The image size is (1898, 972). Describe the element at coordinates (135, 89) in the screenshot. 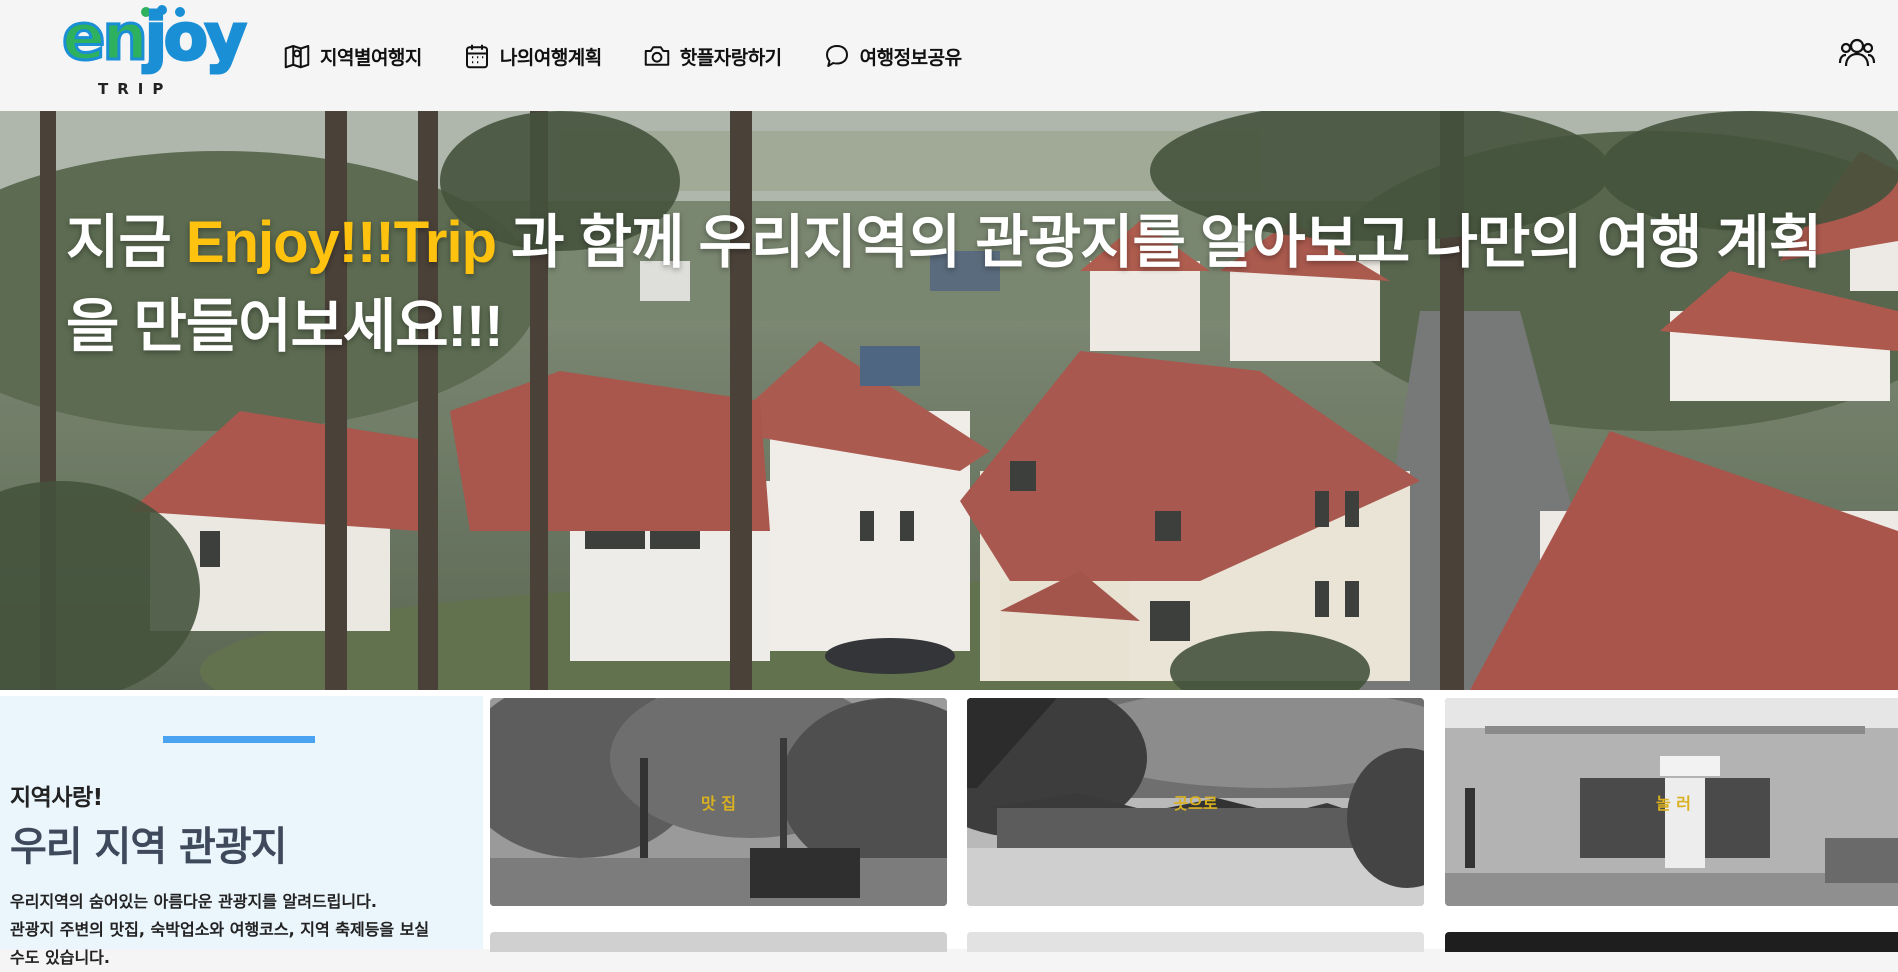

I see `logo-subtitle: TRIP` at that location.